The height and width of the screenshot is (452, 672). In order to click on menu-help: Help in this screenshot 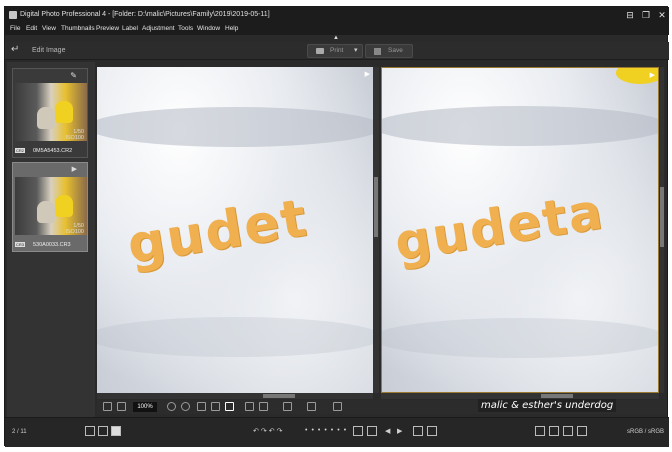, I will do `click(231, 28)`.